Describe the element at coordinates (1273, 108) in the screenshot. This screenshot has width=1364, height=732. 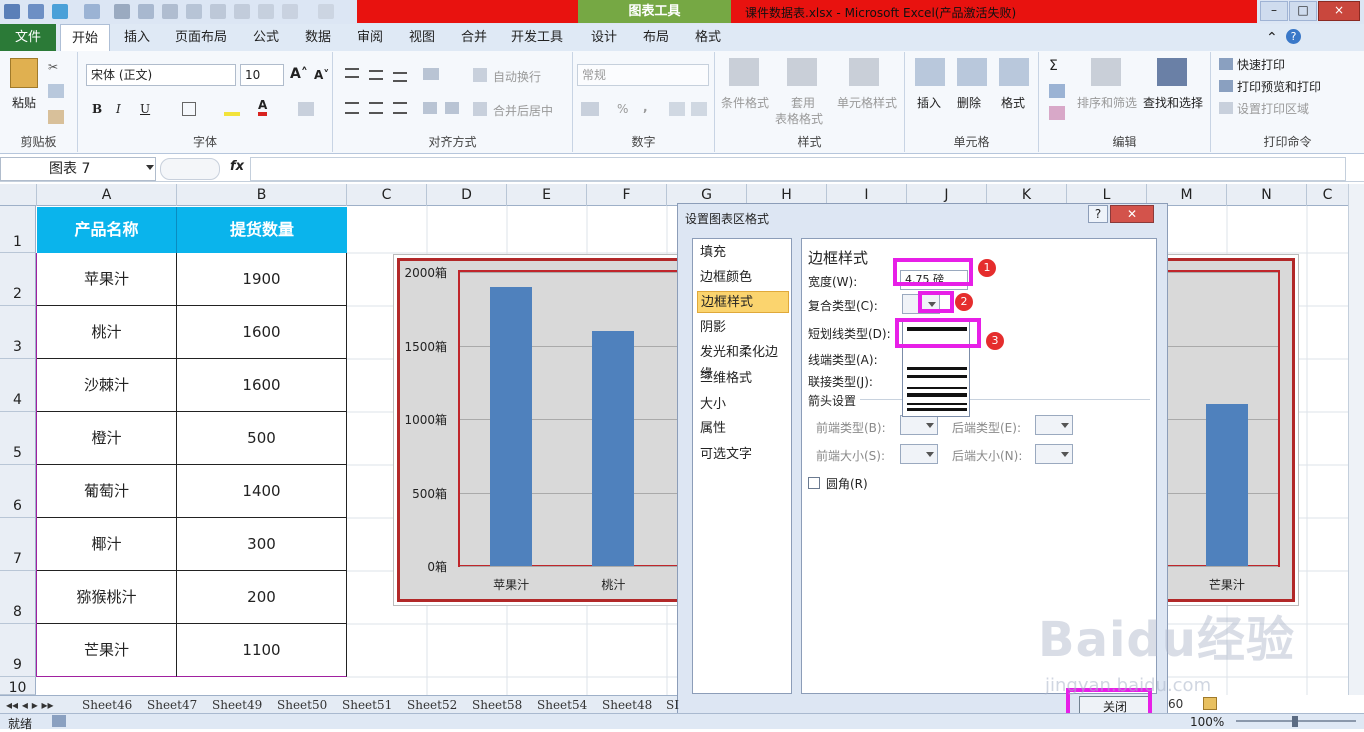
I see `print-area-button: 设置打印区域` at that location.